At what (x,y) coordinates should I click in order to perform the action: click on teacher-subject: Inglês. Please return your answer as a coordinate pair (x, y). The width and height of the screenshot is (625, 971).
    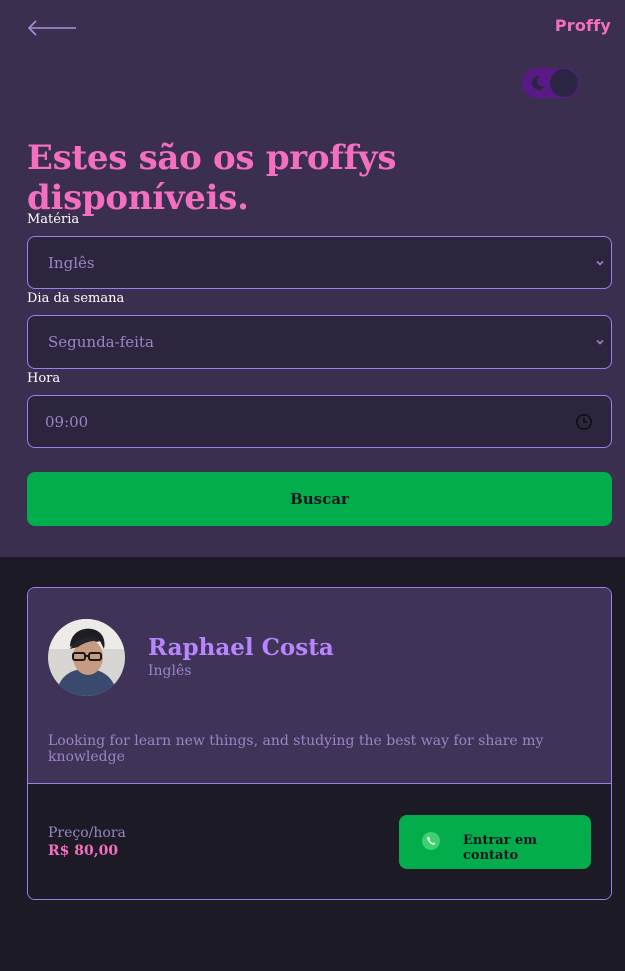
    Looking at the image, I should click on (170, 671).